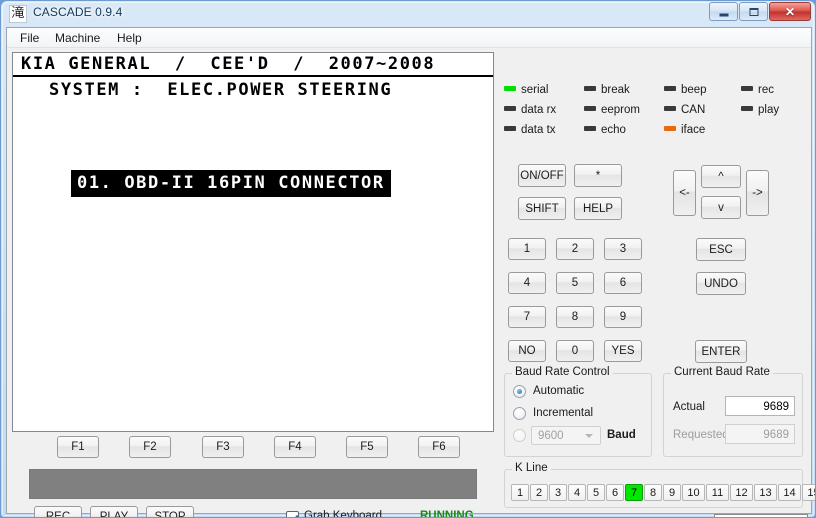 The image size is (816, 518). What do you see at coordinates (634, 492) in the screenshot?
I see `kline-cell-7: 7` at bounding box center [634, 492].